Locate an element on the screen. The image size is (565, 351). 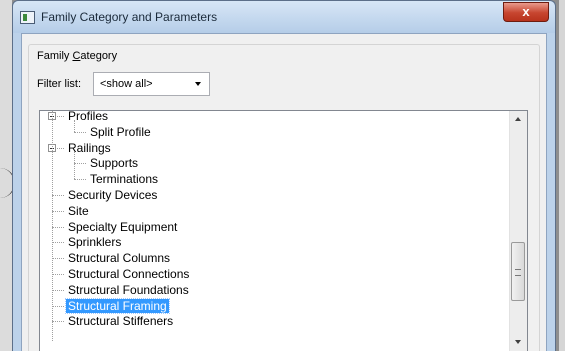
tree-item: Railings is located at coordinates (89, 149).